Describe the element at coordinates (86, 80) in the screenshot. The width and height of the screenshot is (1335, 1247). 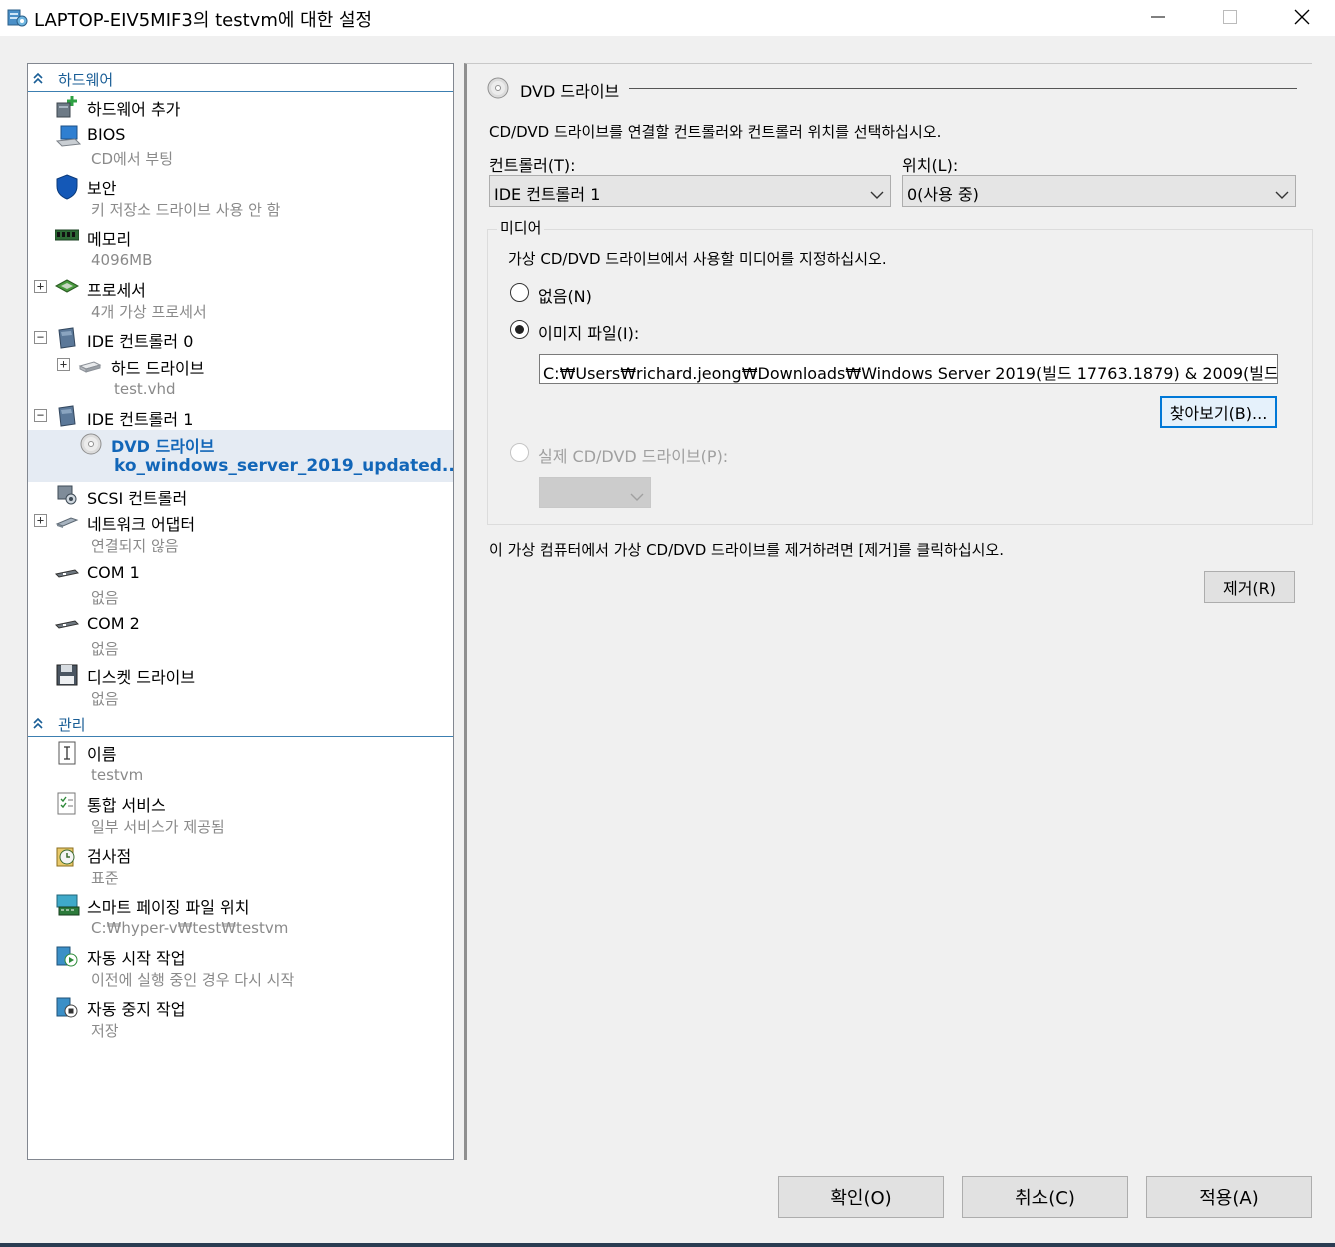
I see `section-hardware-label: 하드웨어` at that location.